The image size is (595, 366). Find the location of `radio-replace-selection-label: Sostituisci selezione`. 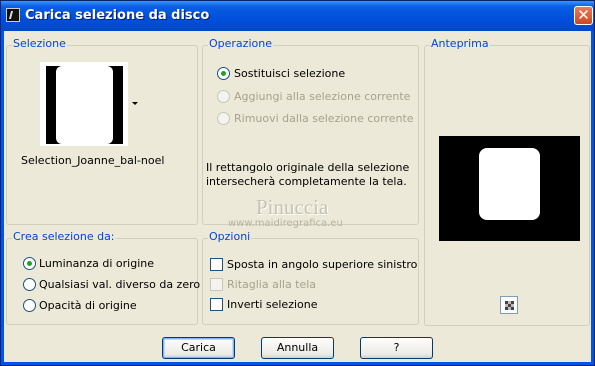

radio-replace-selection-label: Sostituisci selezione is located at coordinates (289, 74).